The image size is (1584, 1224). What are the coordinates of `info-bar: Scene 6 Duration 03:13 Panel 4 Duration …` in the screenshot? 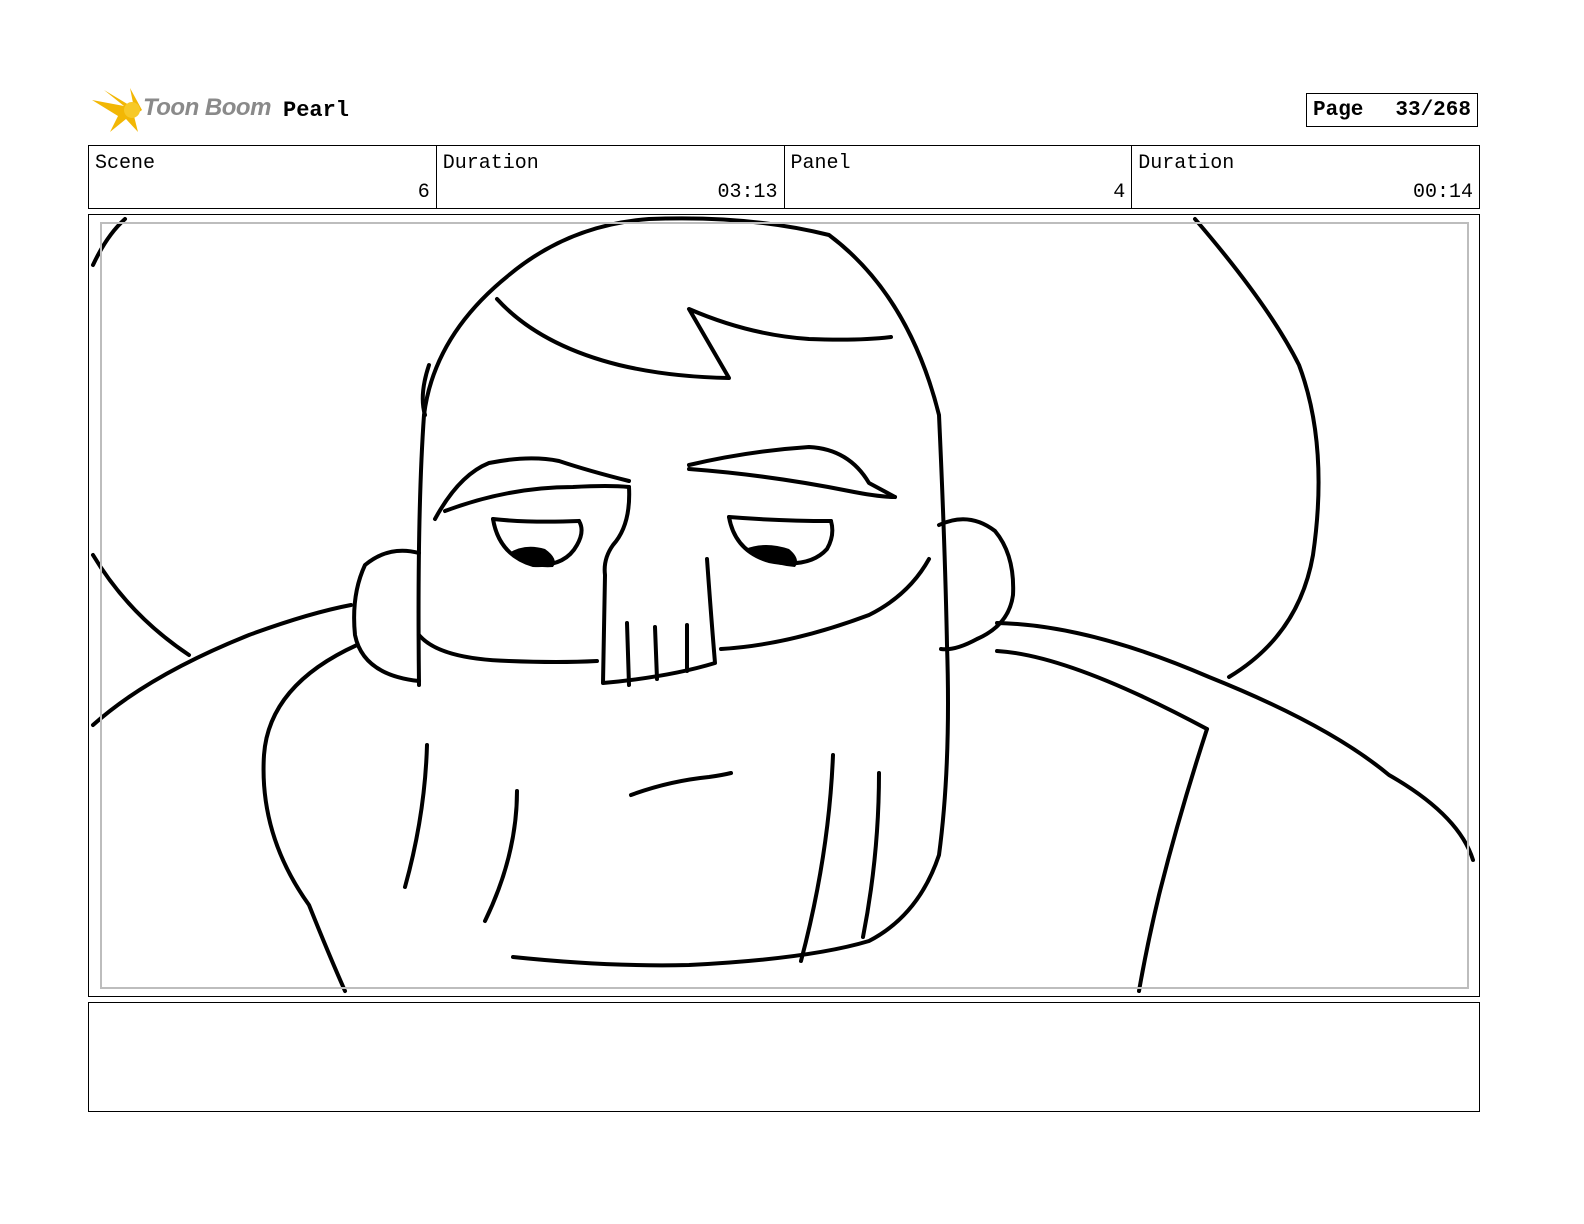 It's located at (784, 177).